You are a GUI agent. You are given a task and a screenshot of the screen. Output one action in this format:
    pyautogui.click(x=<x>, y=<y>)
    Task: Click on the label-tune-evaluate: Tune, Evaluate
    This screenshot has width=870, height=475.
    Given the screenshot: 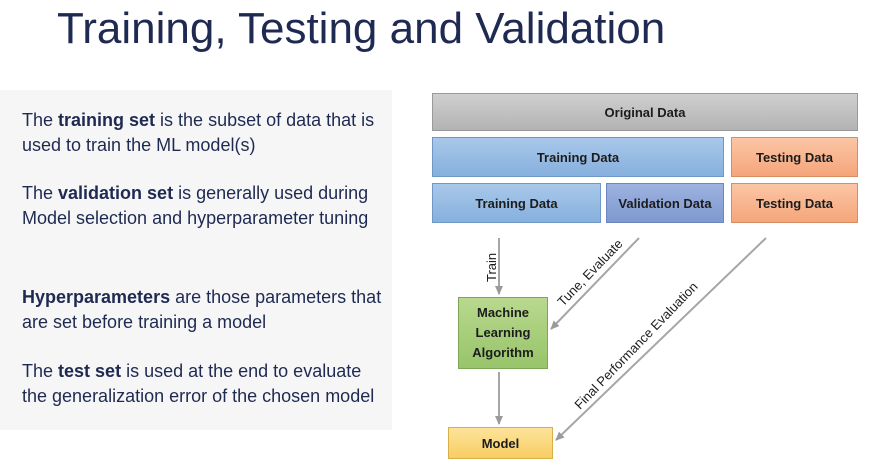 What is the action you would take?
    pyautogui.click(x=589, y=272)
    